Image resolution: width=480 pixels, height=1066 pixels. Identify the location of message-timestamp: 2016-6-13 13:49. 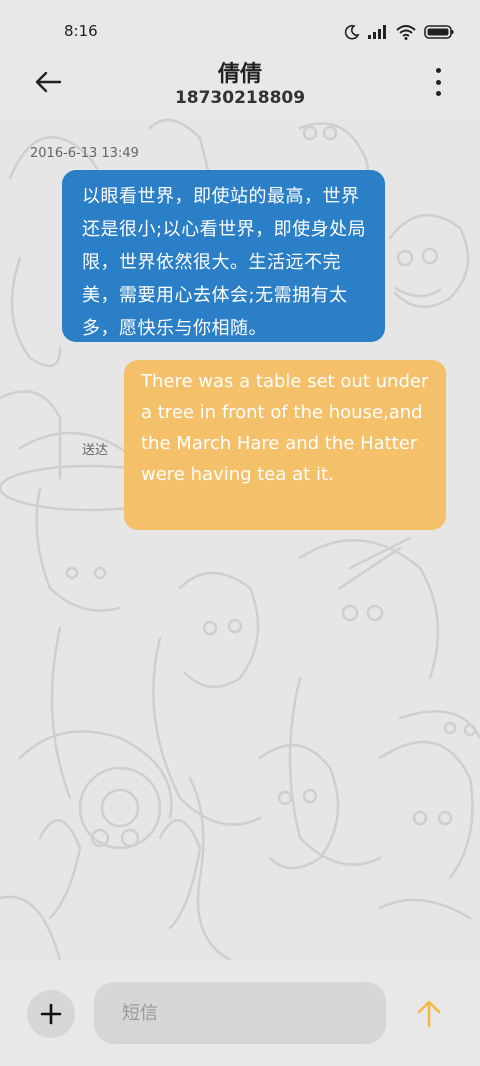
(84, 153).